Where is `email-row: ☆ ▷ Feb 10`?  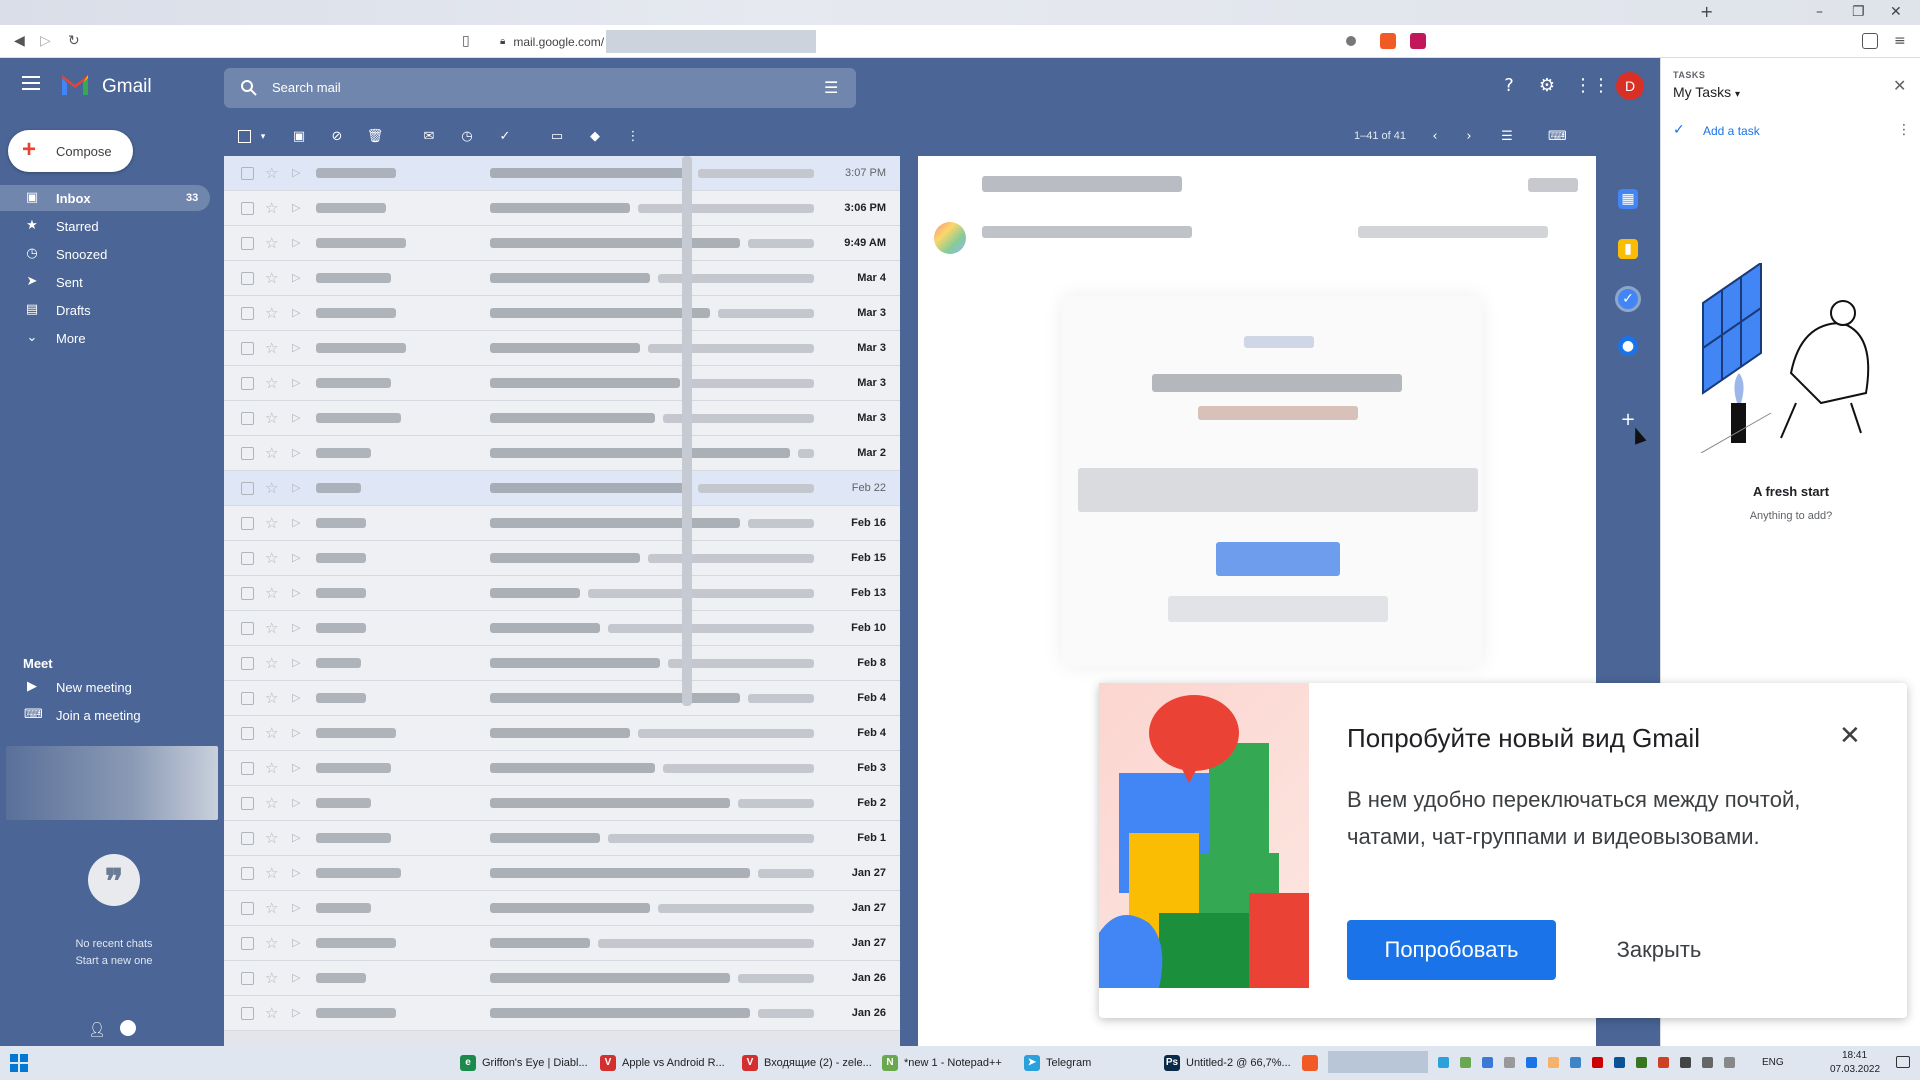
email-row: ☆ ▷ Feb 10 is located at coordinates (562, 628).